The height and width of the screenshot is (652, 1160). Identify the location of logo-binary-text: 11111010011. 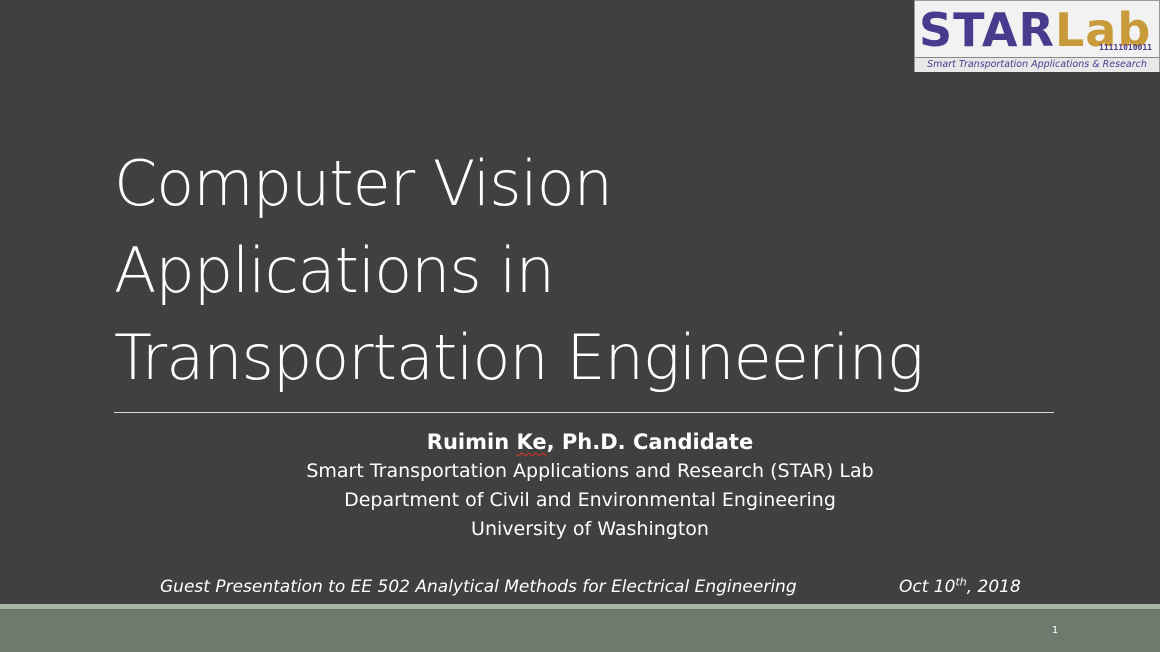
(1125, 47).